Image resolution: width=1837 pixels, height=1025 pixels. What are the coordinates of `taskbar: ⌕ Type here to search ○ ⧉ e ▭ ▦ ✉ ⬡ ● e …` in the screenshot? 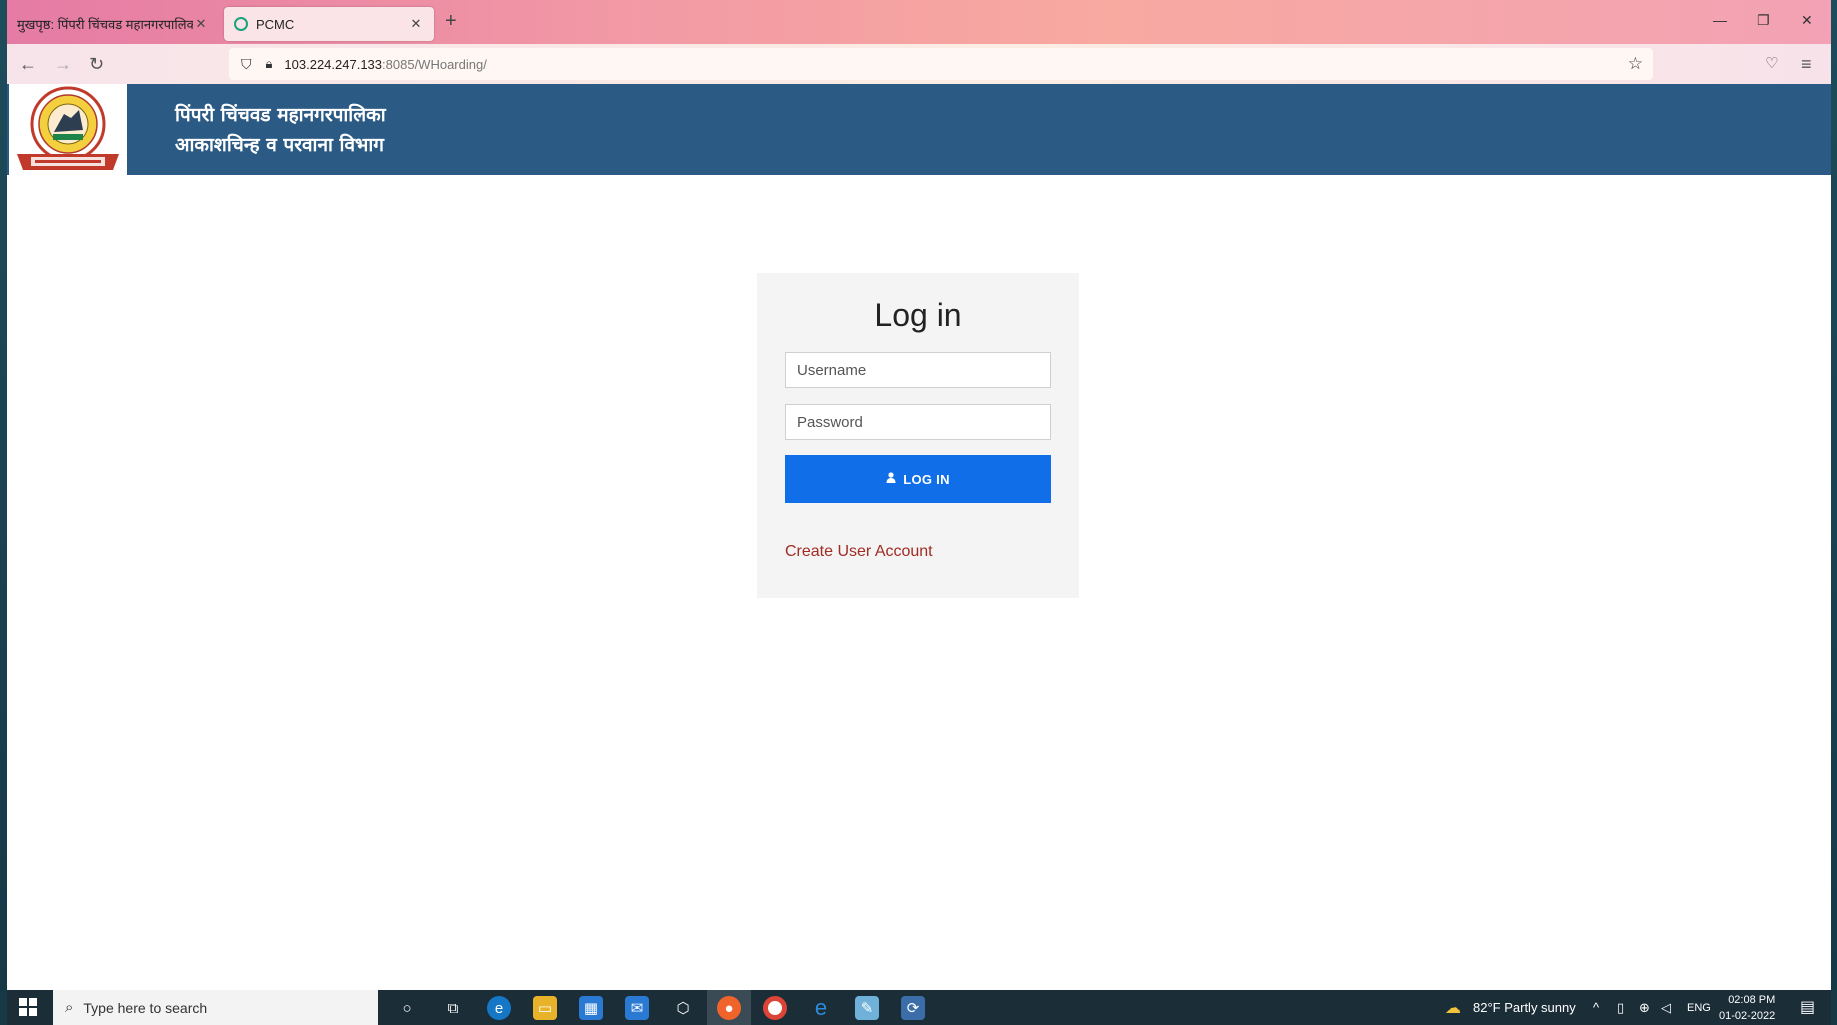 It's located at (919, 1007).